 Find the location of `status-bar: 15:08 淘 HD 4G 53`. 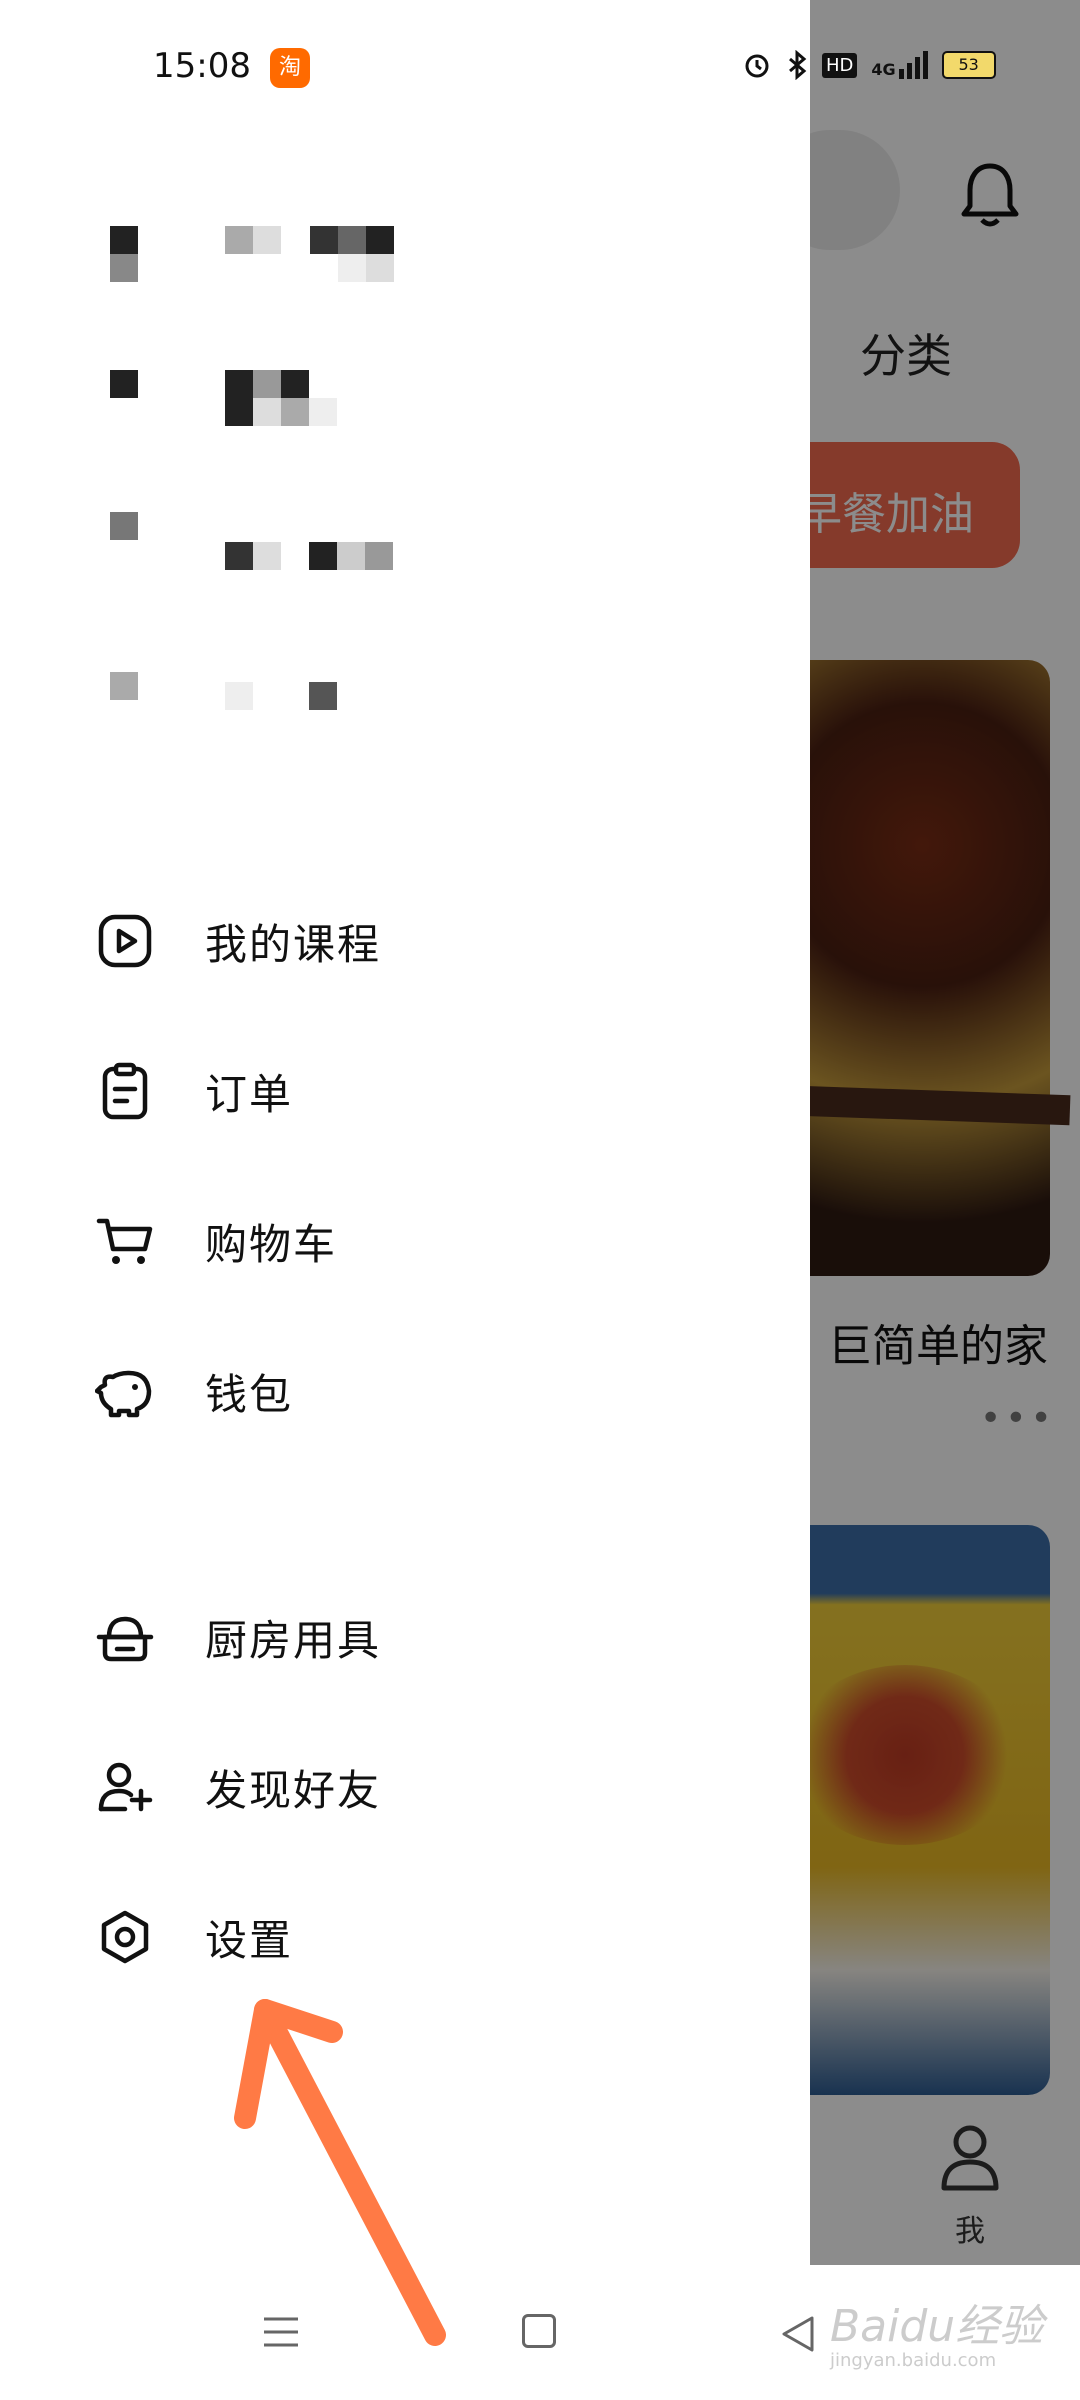

status-bar: 15:08 淘 HD 4G 53 is located at coordinates (540, 69).